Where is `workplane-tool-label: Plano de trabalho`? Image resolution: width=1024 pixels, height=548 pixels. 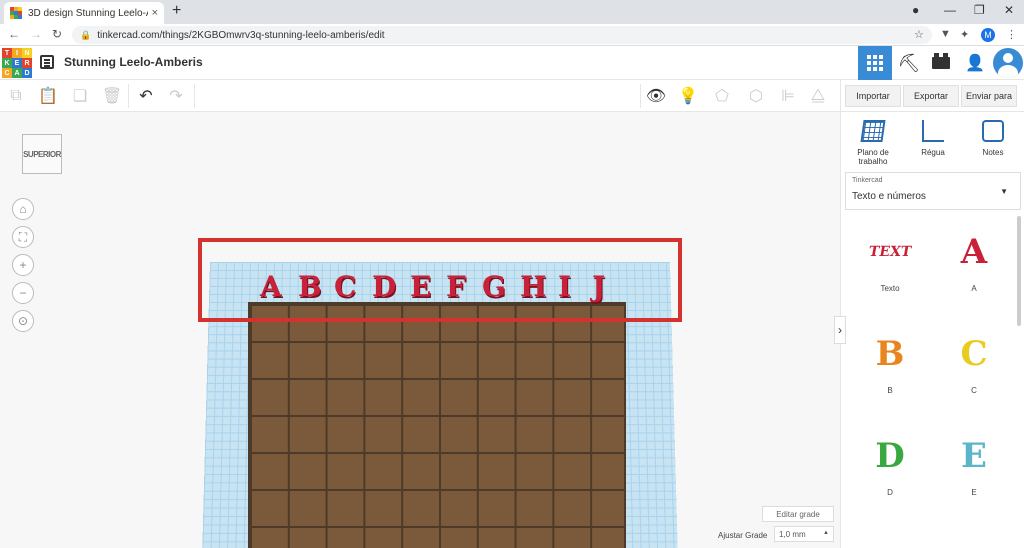 workplane-tool-label: Plano de trabalho is located at coordinates (873, 157).